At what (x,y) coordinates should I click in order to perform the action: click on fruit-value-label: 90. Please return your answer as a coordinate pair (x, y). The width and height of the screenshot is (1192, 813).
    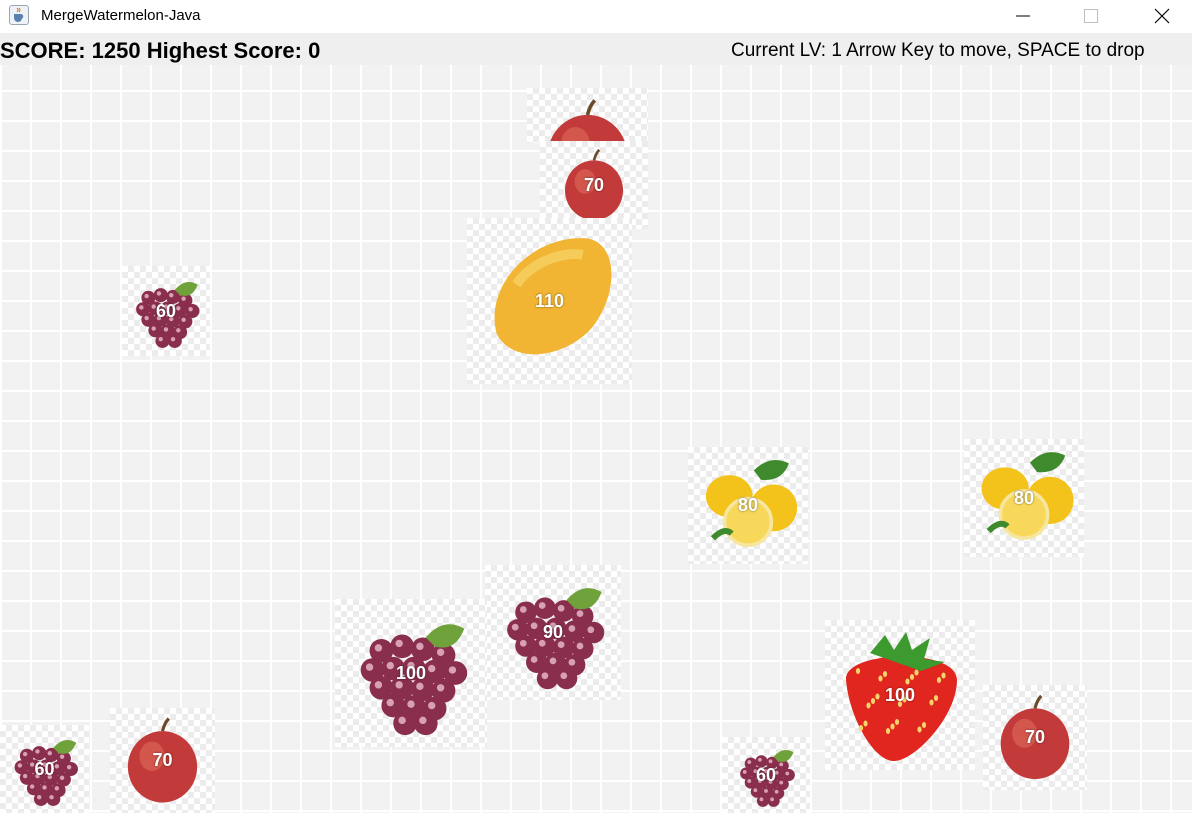
    Looking at the image, I should click on (553, 632).